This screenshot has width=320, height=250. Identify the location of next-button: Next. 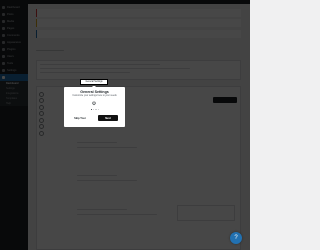
(108, 118).